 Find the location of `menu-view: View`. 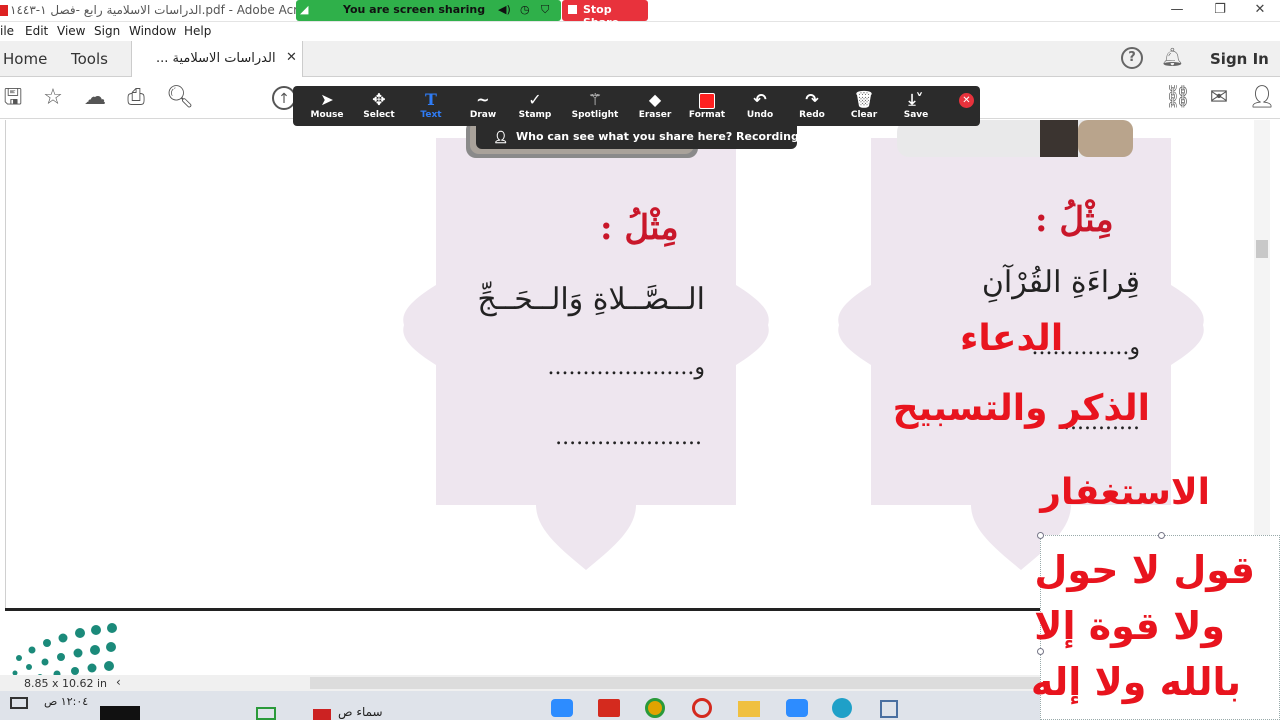

menu-view: View is located at coordinates (71, 31).